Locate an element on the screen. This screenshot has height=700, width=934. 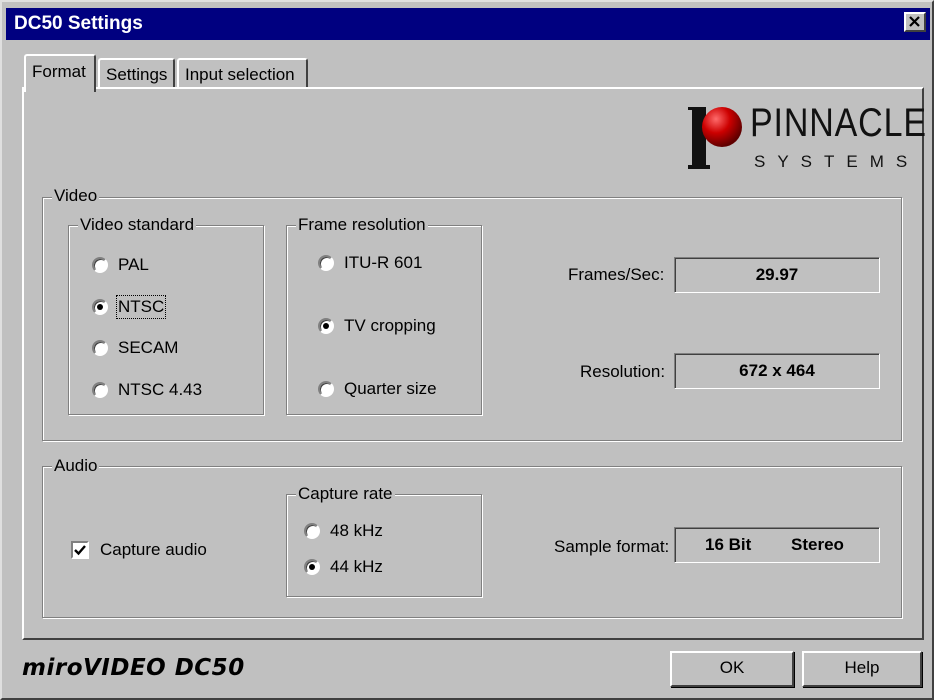
video-standard-legend: Video standard is located at coordinates (137, 224).